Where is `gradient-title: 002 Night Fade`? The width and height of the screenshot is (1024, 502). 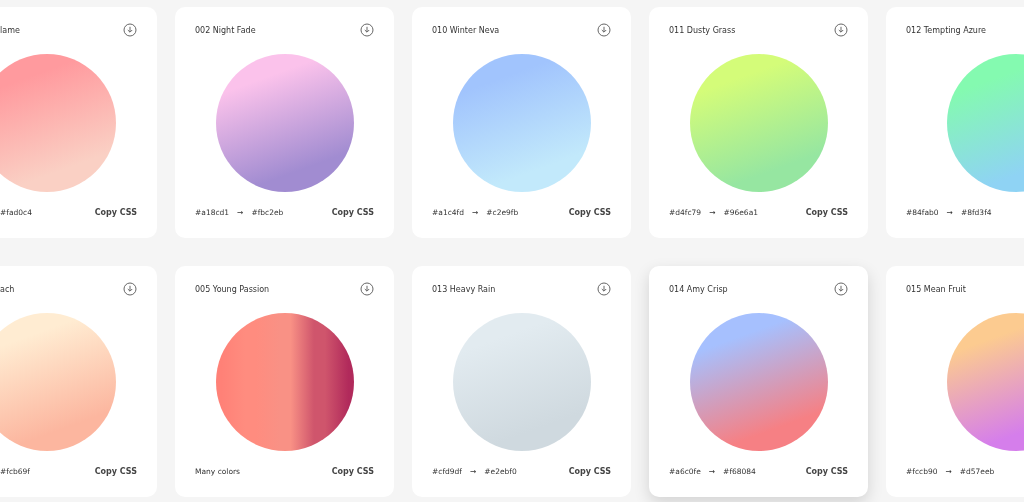 gradient-title: 002 Night Fade is located at coordinates (225, 30).